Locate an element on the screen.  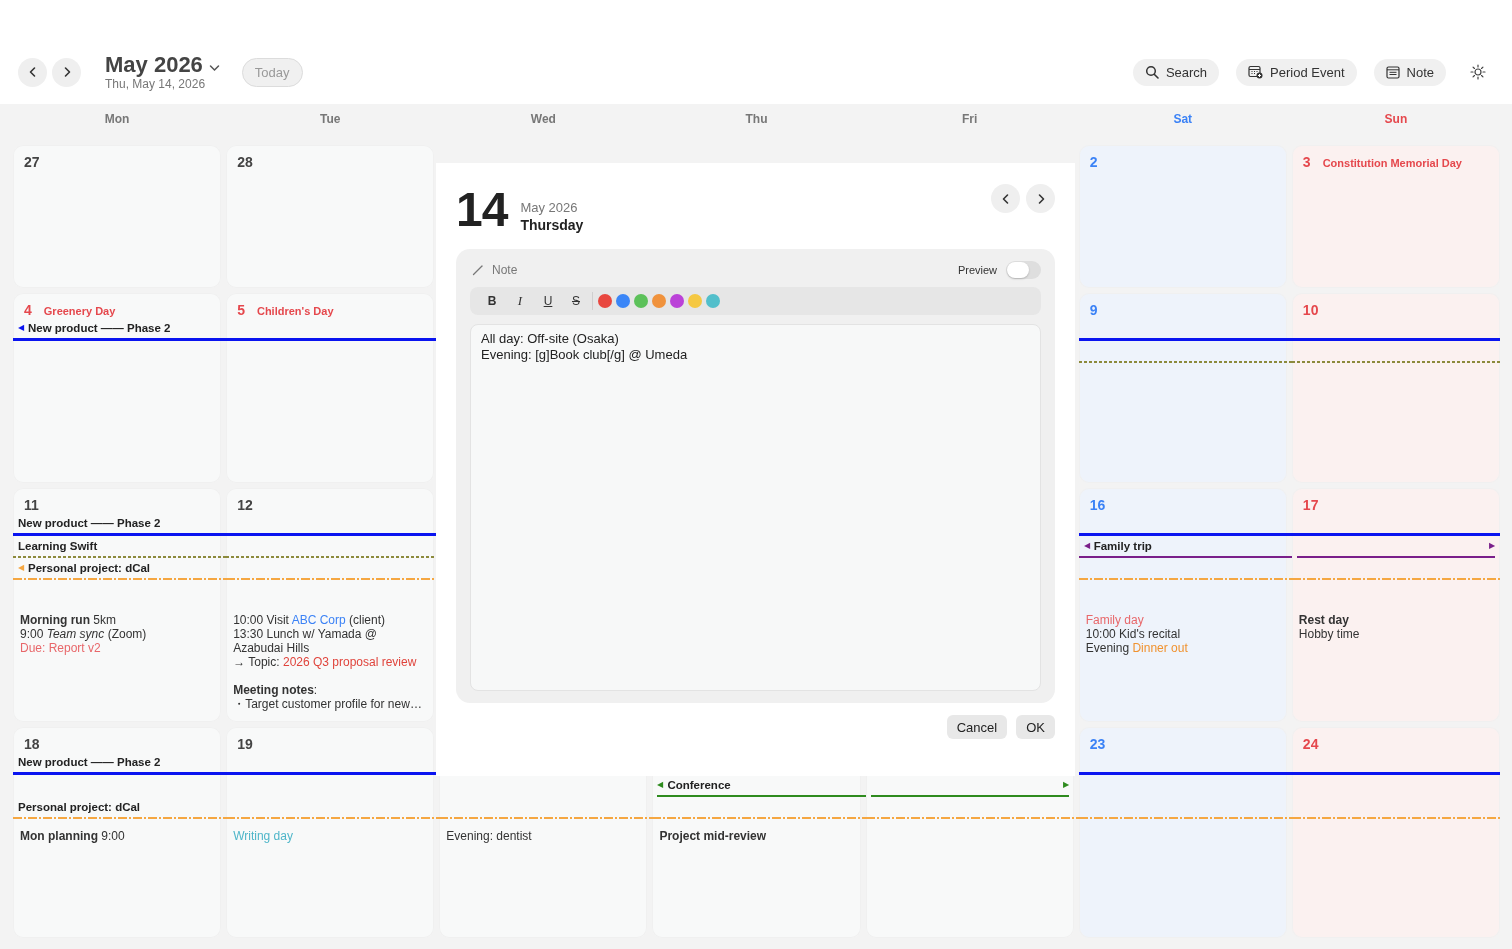
holiday-label: Children's Day is located at coordinates (295, 311).